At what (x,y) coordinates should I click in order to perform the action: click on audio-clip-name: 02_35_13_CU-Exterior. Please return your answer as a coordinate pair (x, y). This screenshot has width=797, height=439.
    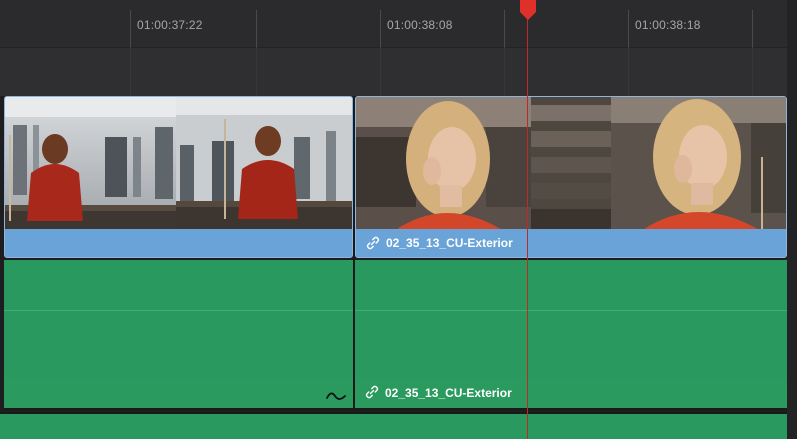
    Looking at the image, I should click on (448, 393).